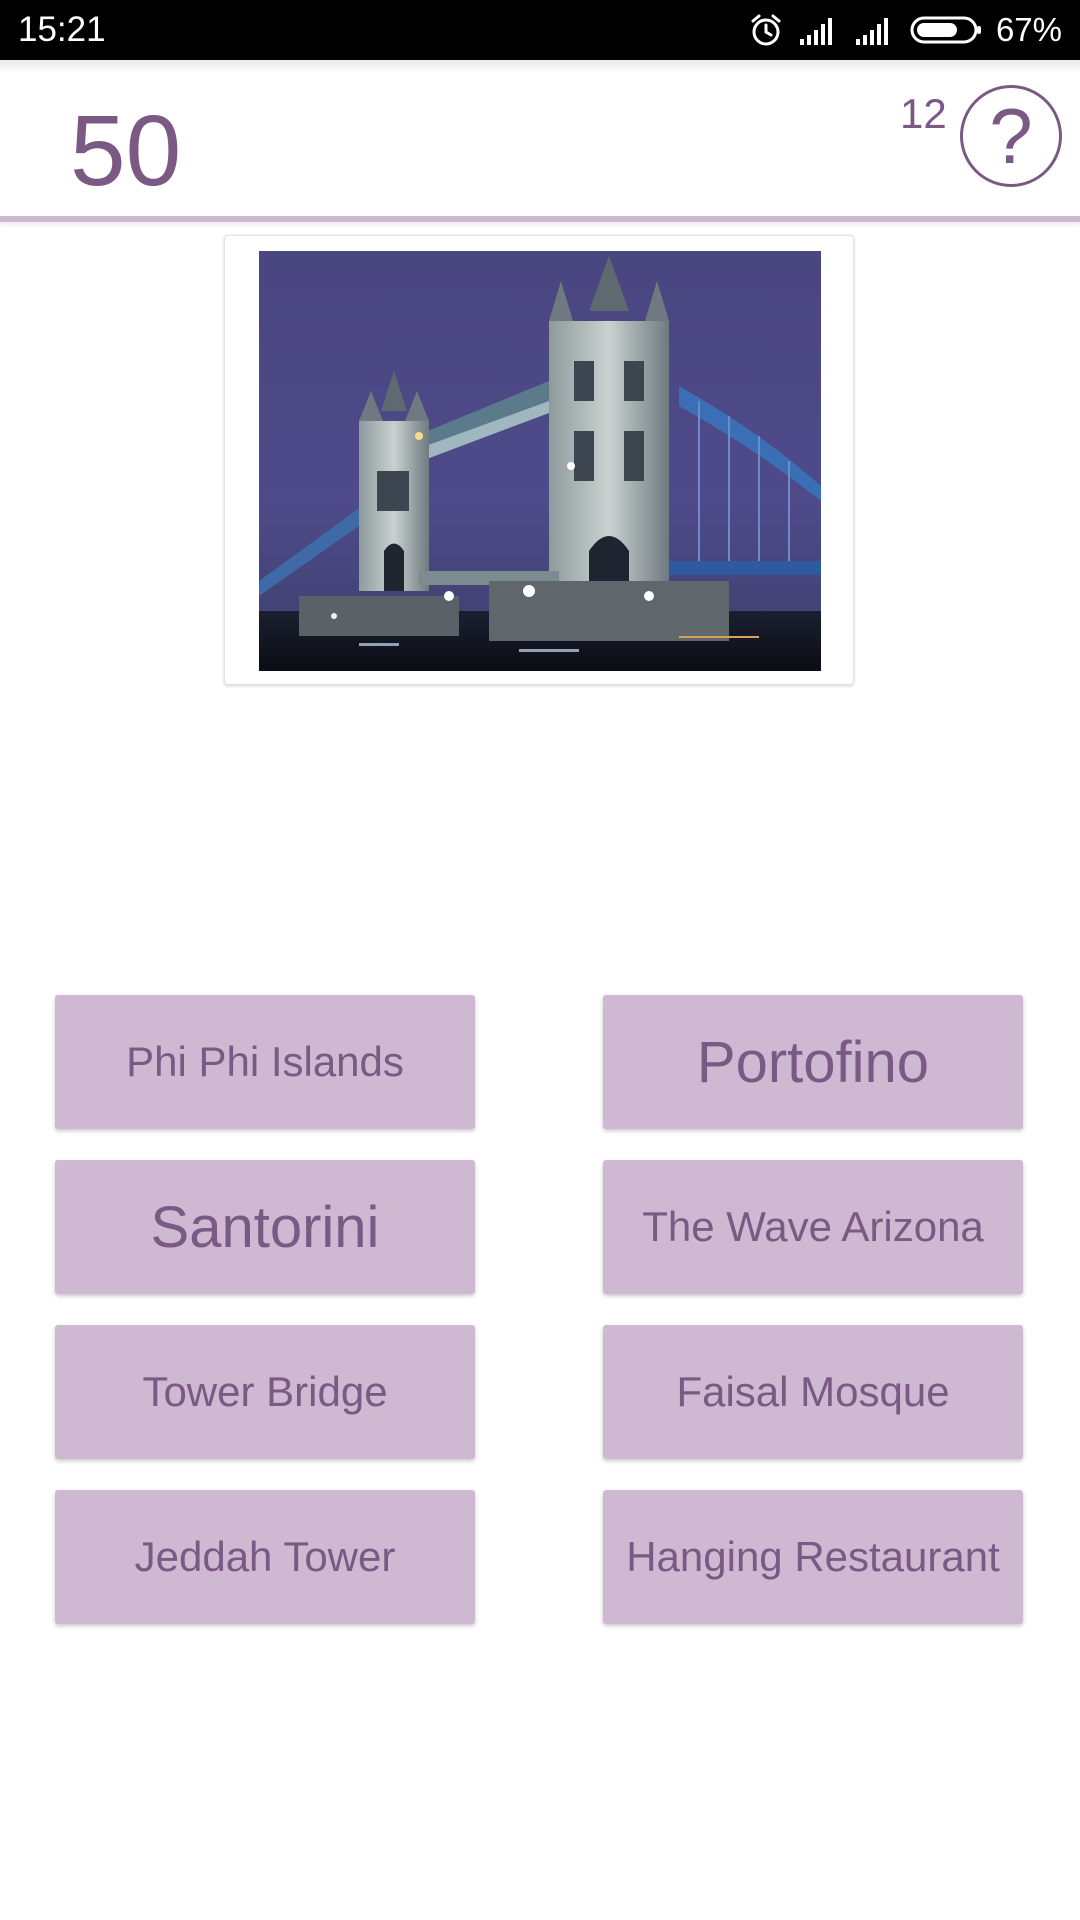 The image size is (1080, 1920). What do you see at coordinates (813, 1557) in the screenshot?
I see `answer-button: Hanging Restaurant` at bounding box center [813, 1557].